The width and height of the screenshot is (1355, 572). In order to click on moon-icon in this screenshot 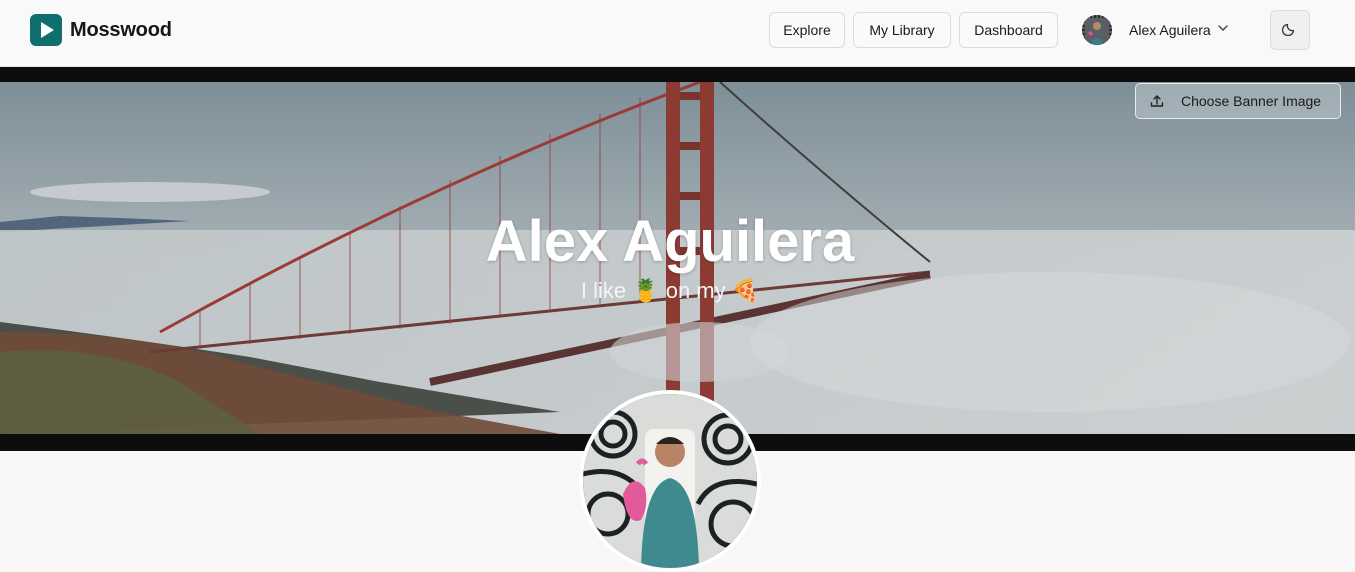, I will do `click(1289, 30)`.